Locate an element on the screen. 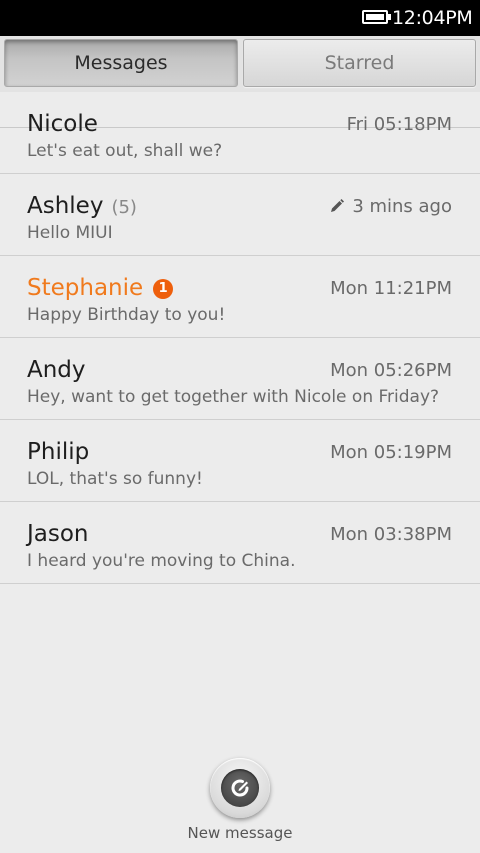 The height and width of the screenshot is (853, 480). tab-starred: Starred is located at coordinates (359, 63).